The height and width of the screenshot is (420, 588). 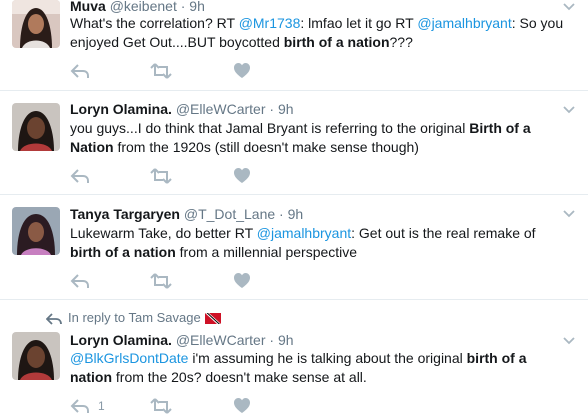 I want to click on tweet-text-segment: from a millennial perspective, so click(x=266, y=252).